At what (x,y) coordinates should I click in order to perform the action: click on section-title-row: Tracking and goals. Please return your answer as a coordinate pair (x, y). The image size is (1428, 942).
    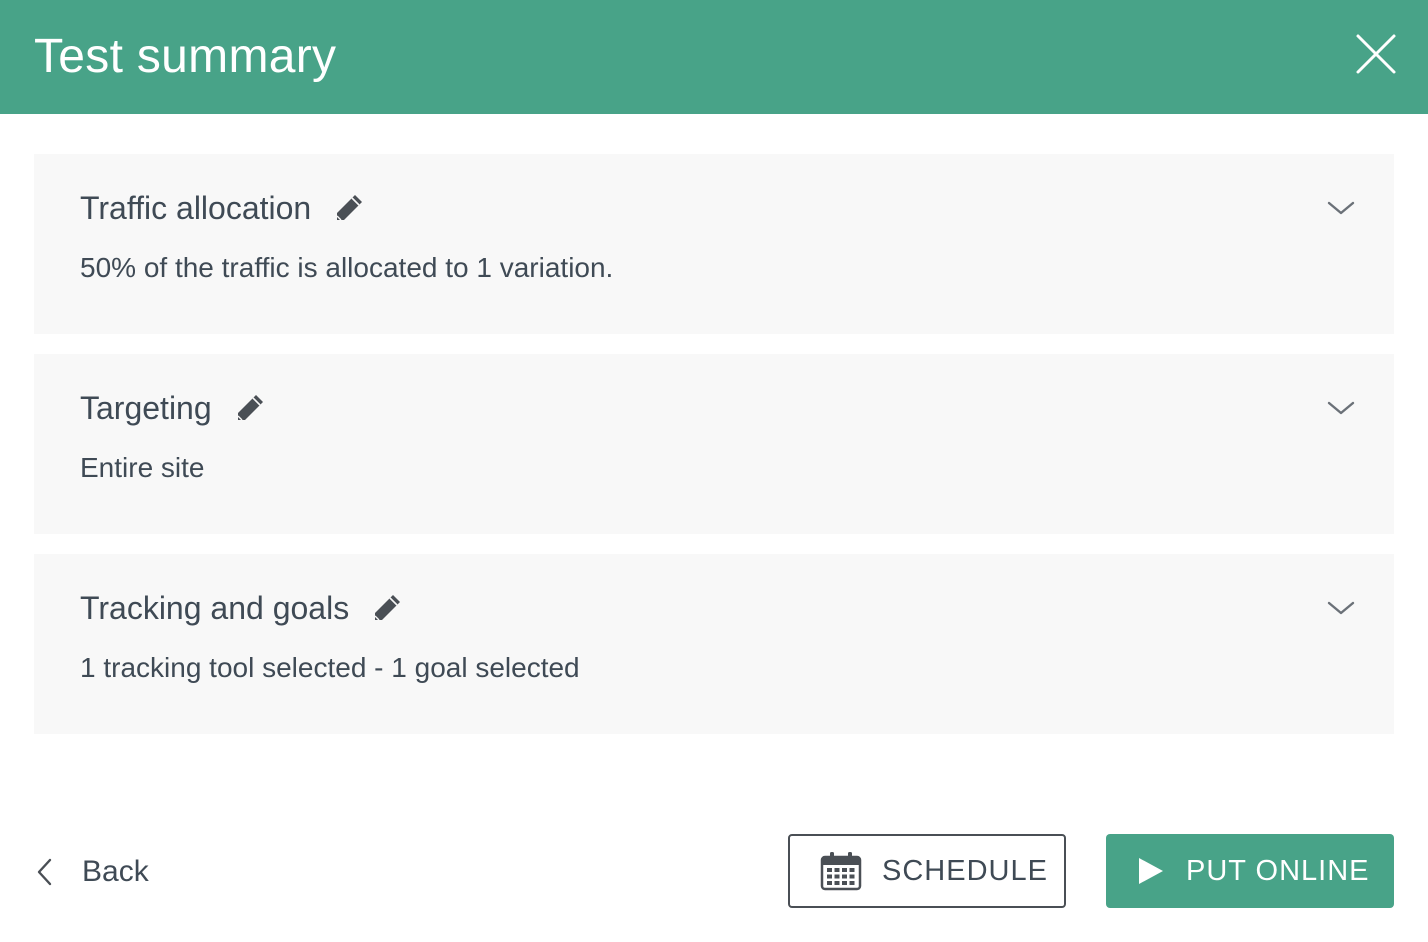
    Looking at the image, I should click on (241, 608).